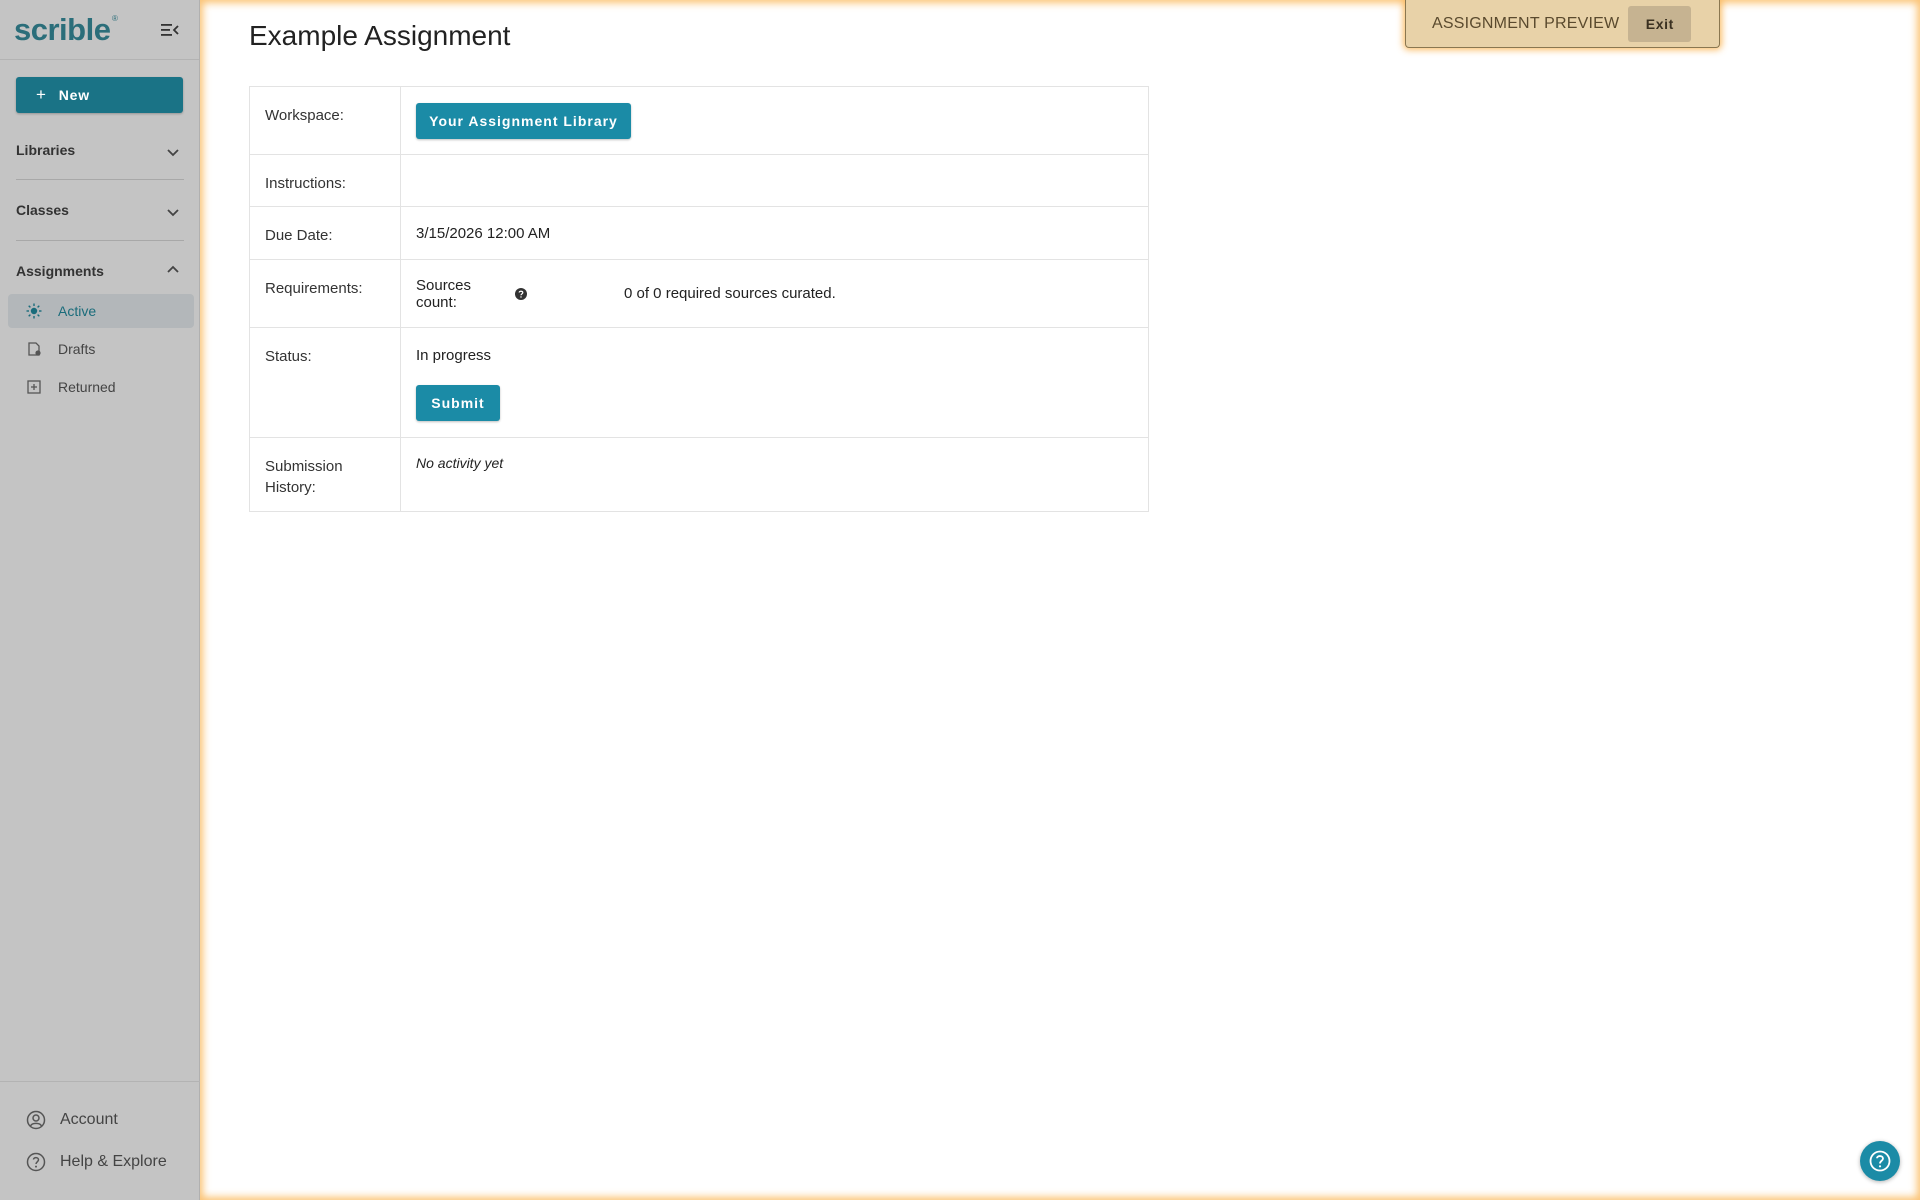  I want to click on sidebar-item-label: Returned, so click(87, 387).